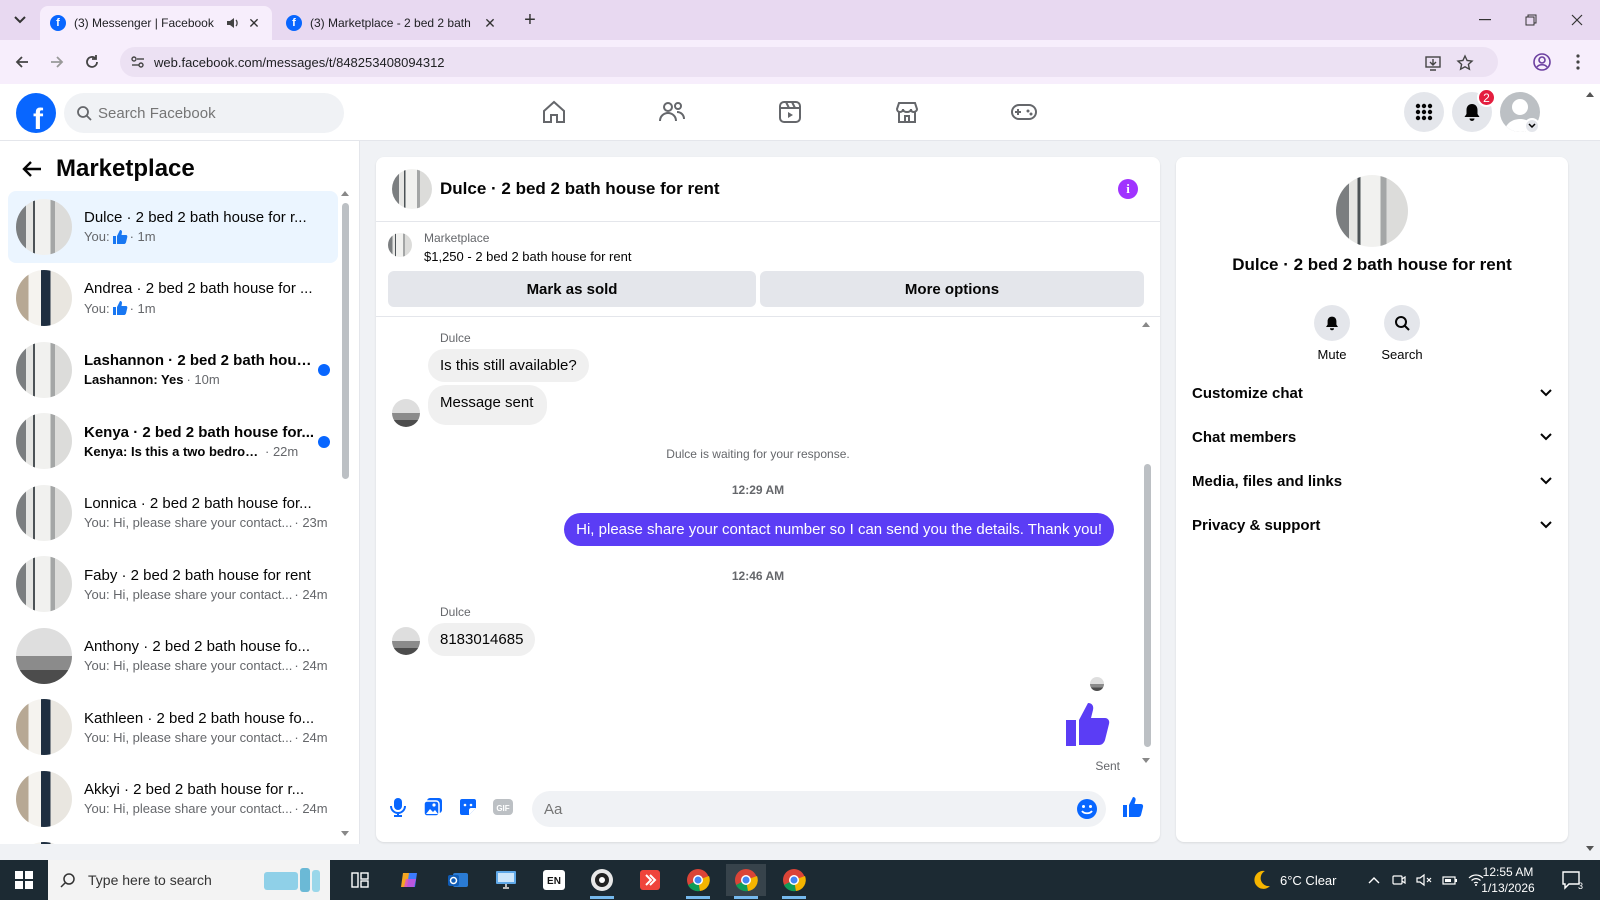  What do you see at coordinates (398, 807) in the screenshot?
I see `microphone-icon` at bounding box center [398, 807].